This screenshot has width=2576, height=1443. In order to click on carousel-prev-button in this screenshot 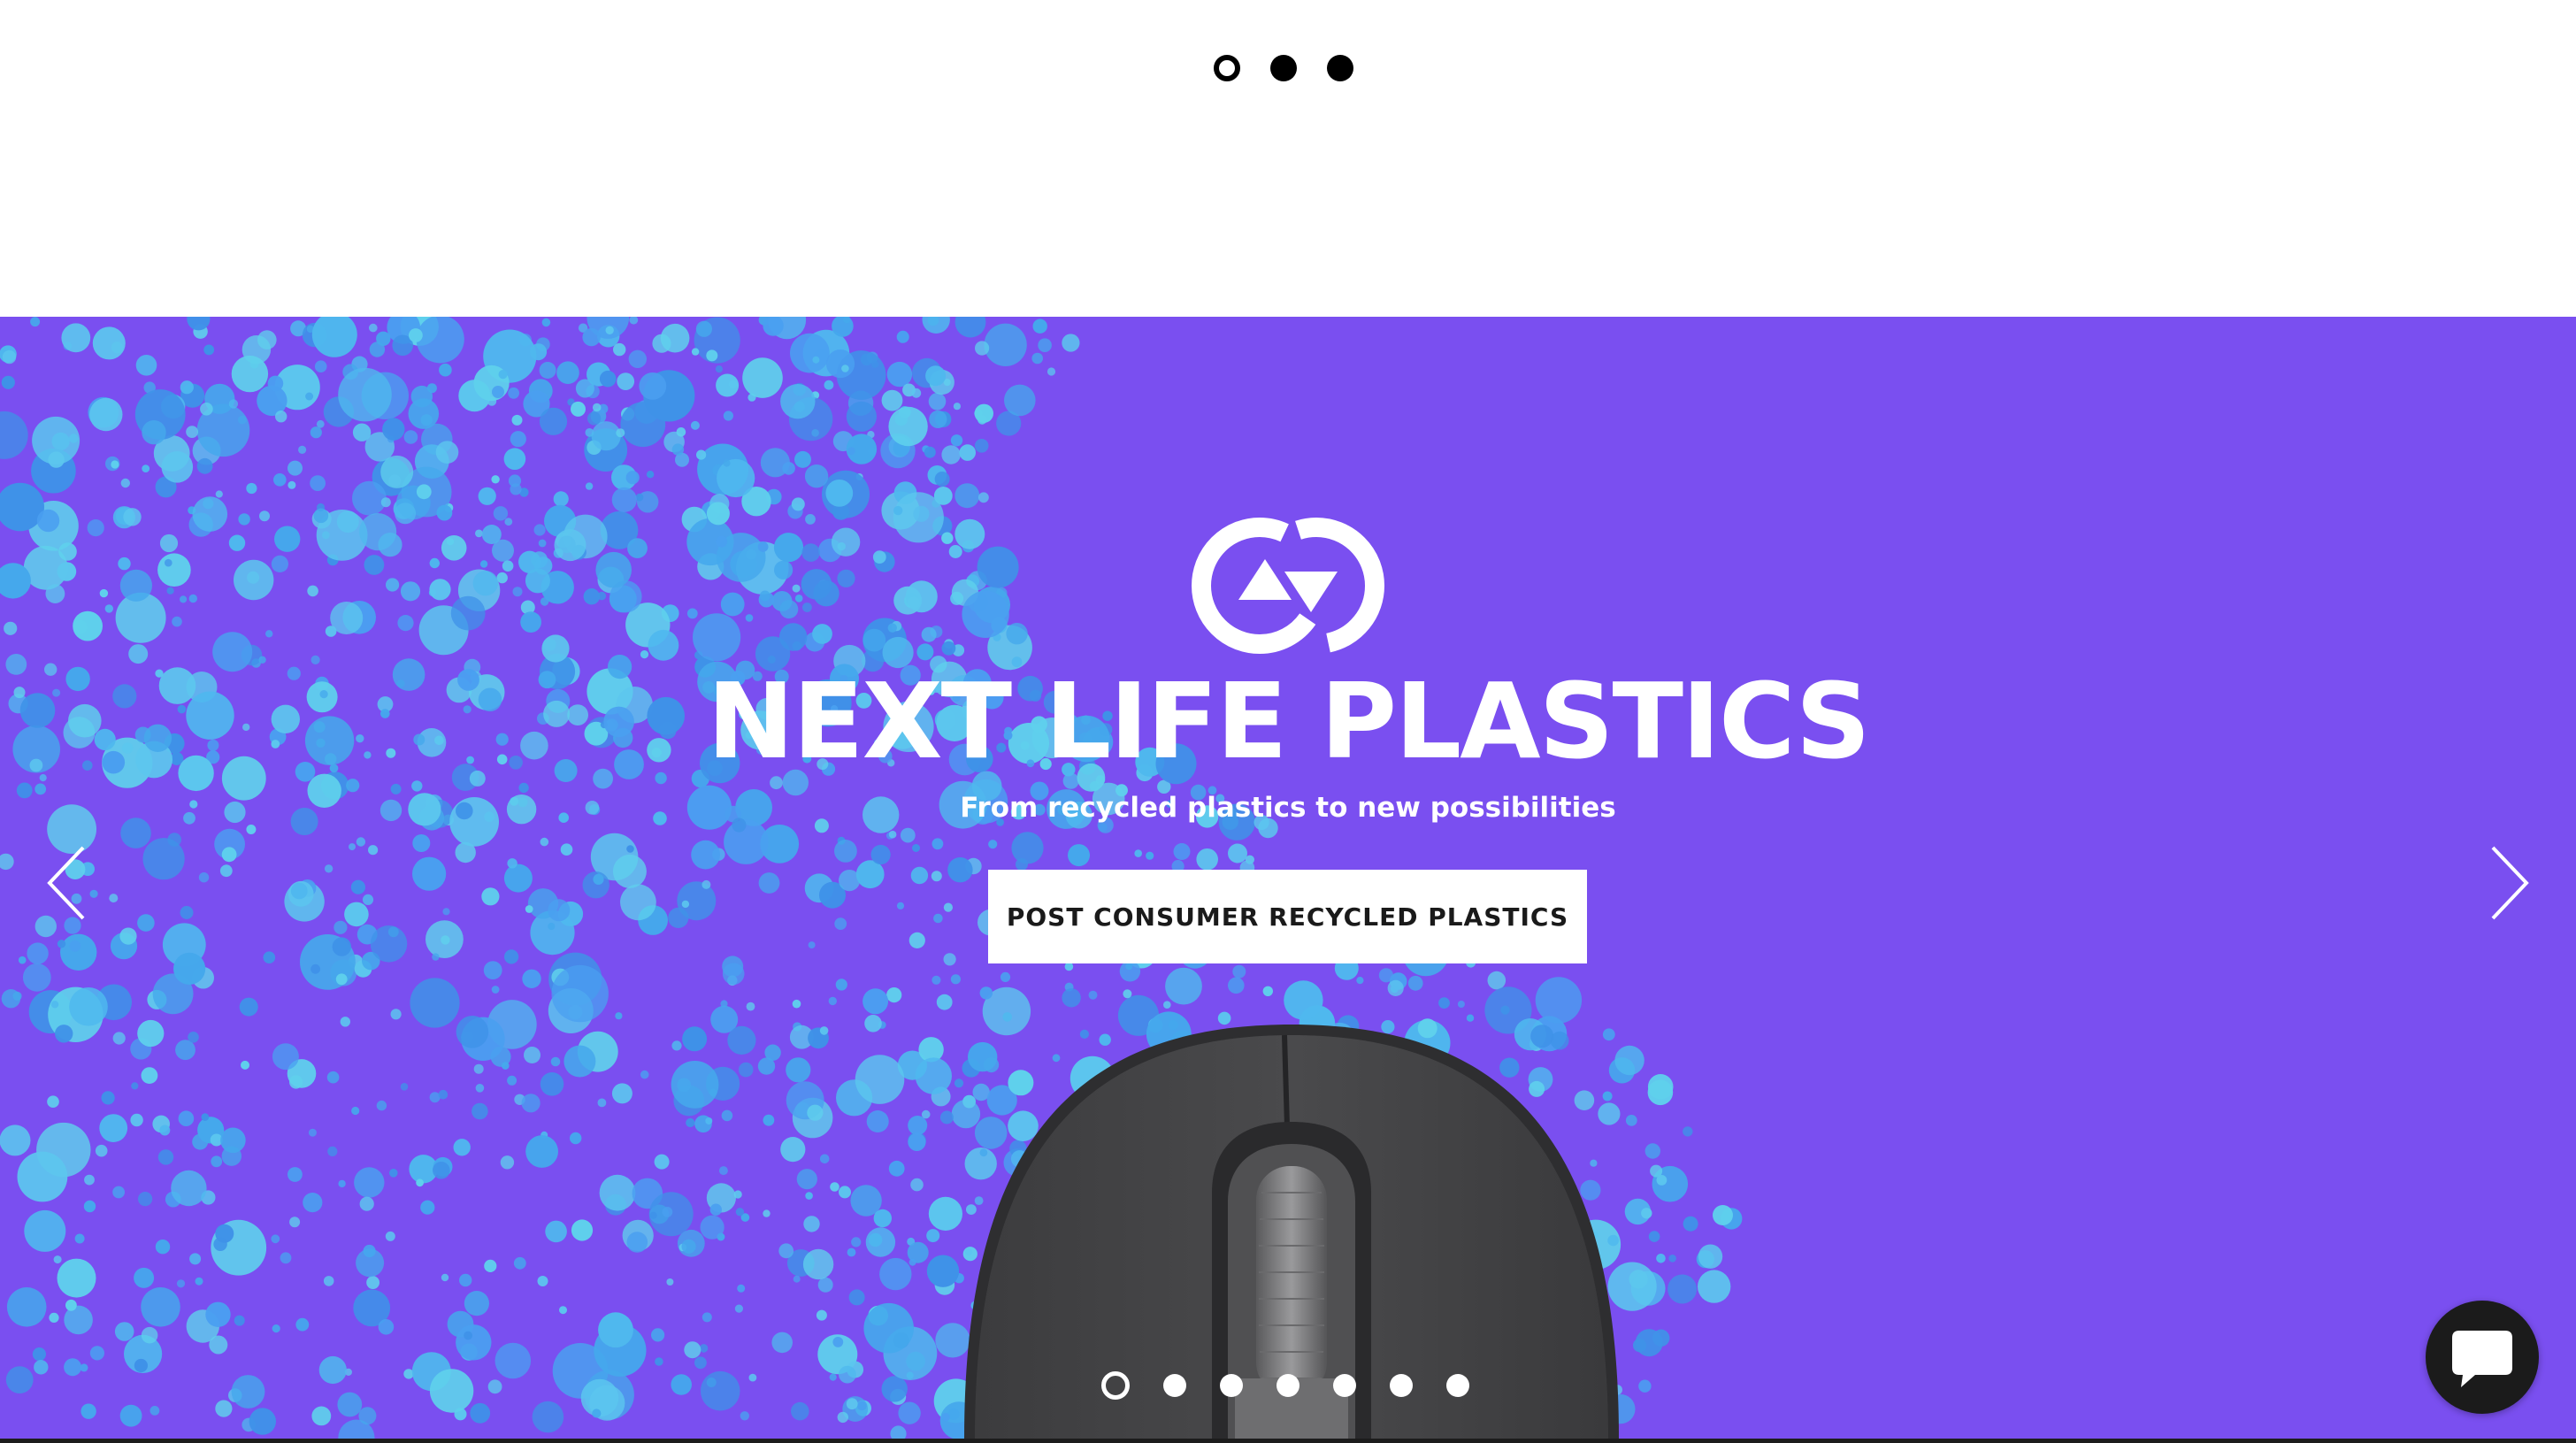, I will do `click(68, 883)`.